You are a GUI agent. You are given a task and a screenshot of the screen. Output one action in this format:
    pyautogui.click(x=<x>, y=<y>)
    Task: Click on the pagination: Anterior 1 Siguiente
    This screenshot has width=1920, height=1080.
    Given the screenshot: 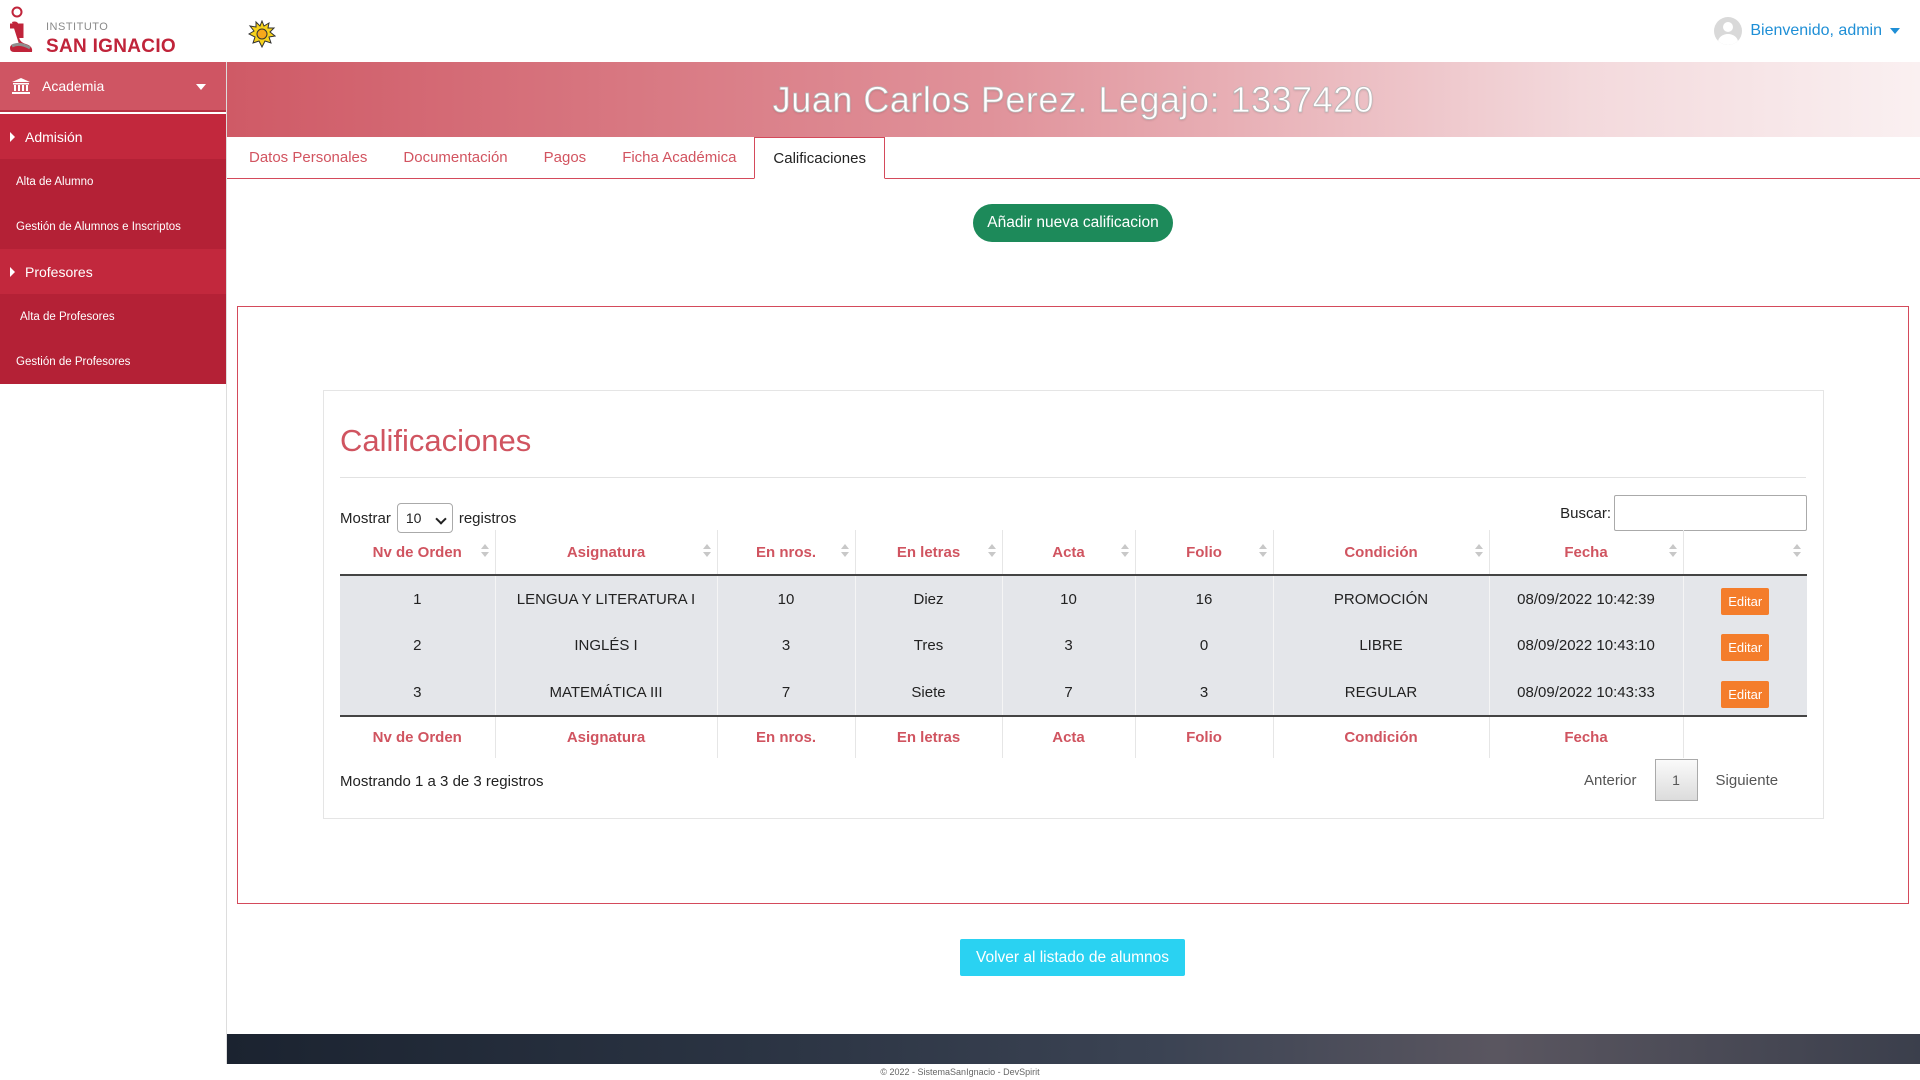 What is the action you would take?
    pyautogui.click(x=1681, y=780)
    